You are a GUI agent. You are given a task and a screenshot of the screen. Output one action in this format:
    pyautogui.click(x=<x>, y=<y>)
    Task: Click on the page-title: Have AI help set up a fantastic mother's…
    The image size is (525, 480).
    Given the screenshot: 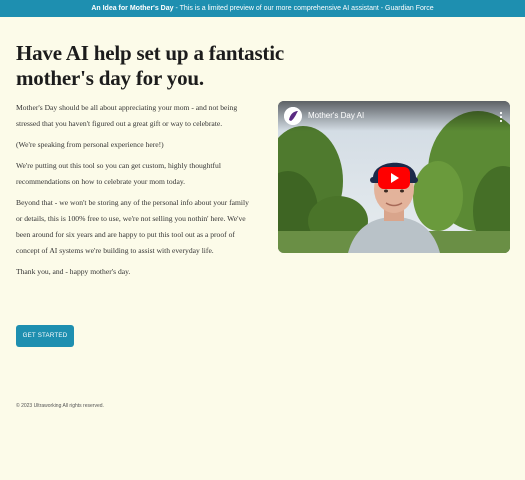 What is the action you would take?
    pyautogui.click(x=161, y=66)
    